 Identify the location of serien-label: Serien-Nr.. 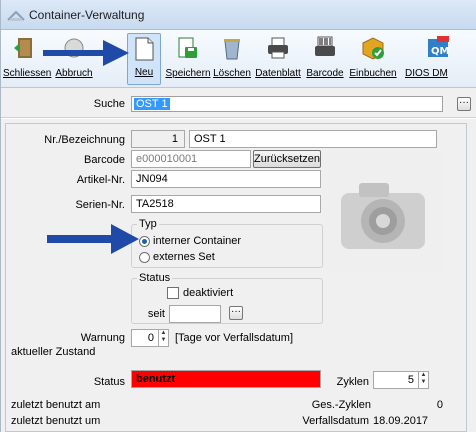
(100, 205).